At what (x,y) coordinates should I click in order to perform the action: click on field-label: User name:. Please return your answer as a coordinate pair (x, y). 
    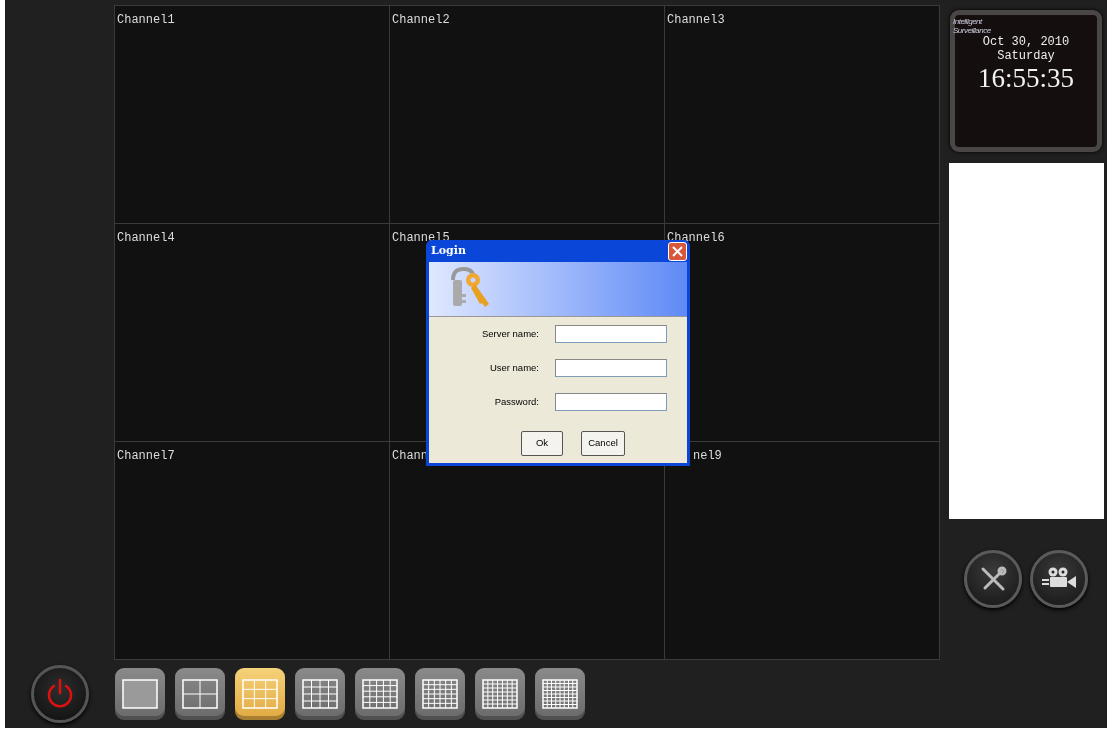
    Looking at the image, I should click on (513, 367).